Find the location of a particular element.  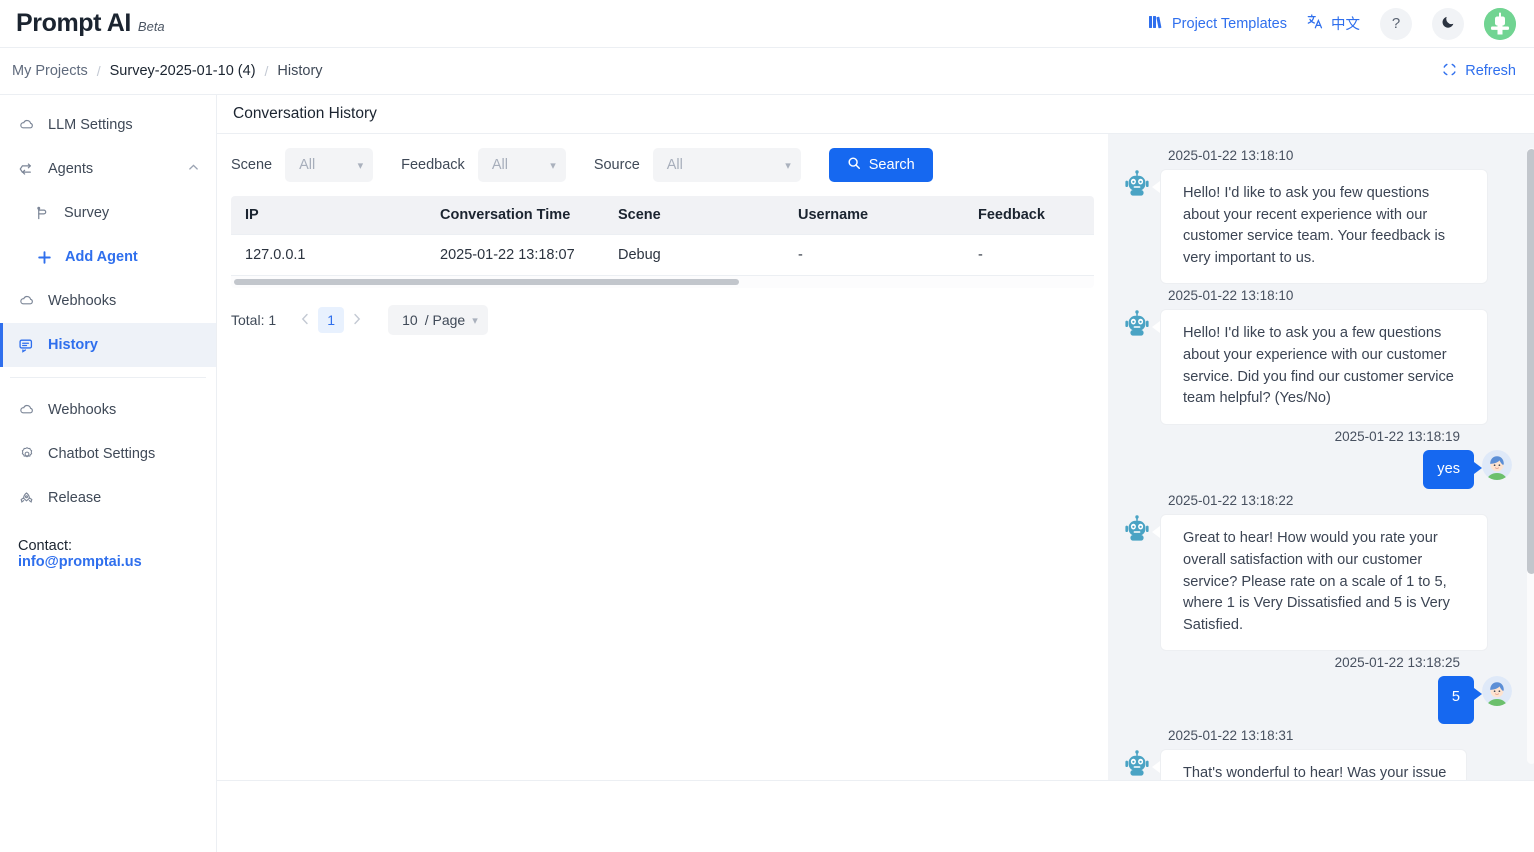

sidebar-item-label: Webhooks is located at coordinates (82, 301).